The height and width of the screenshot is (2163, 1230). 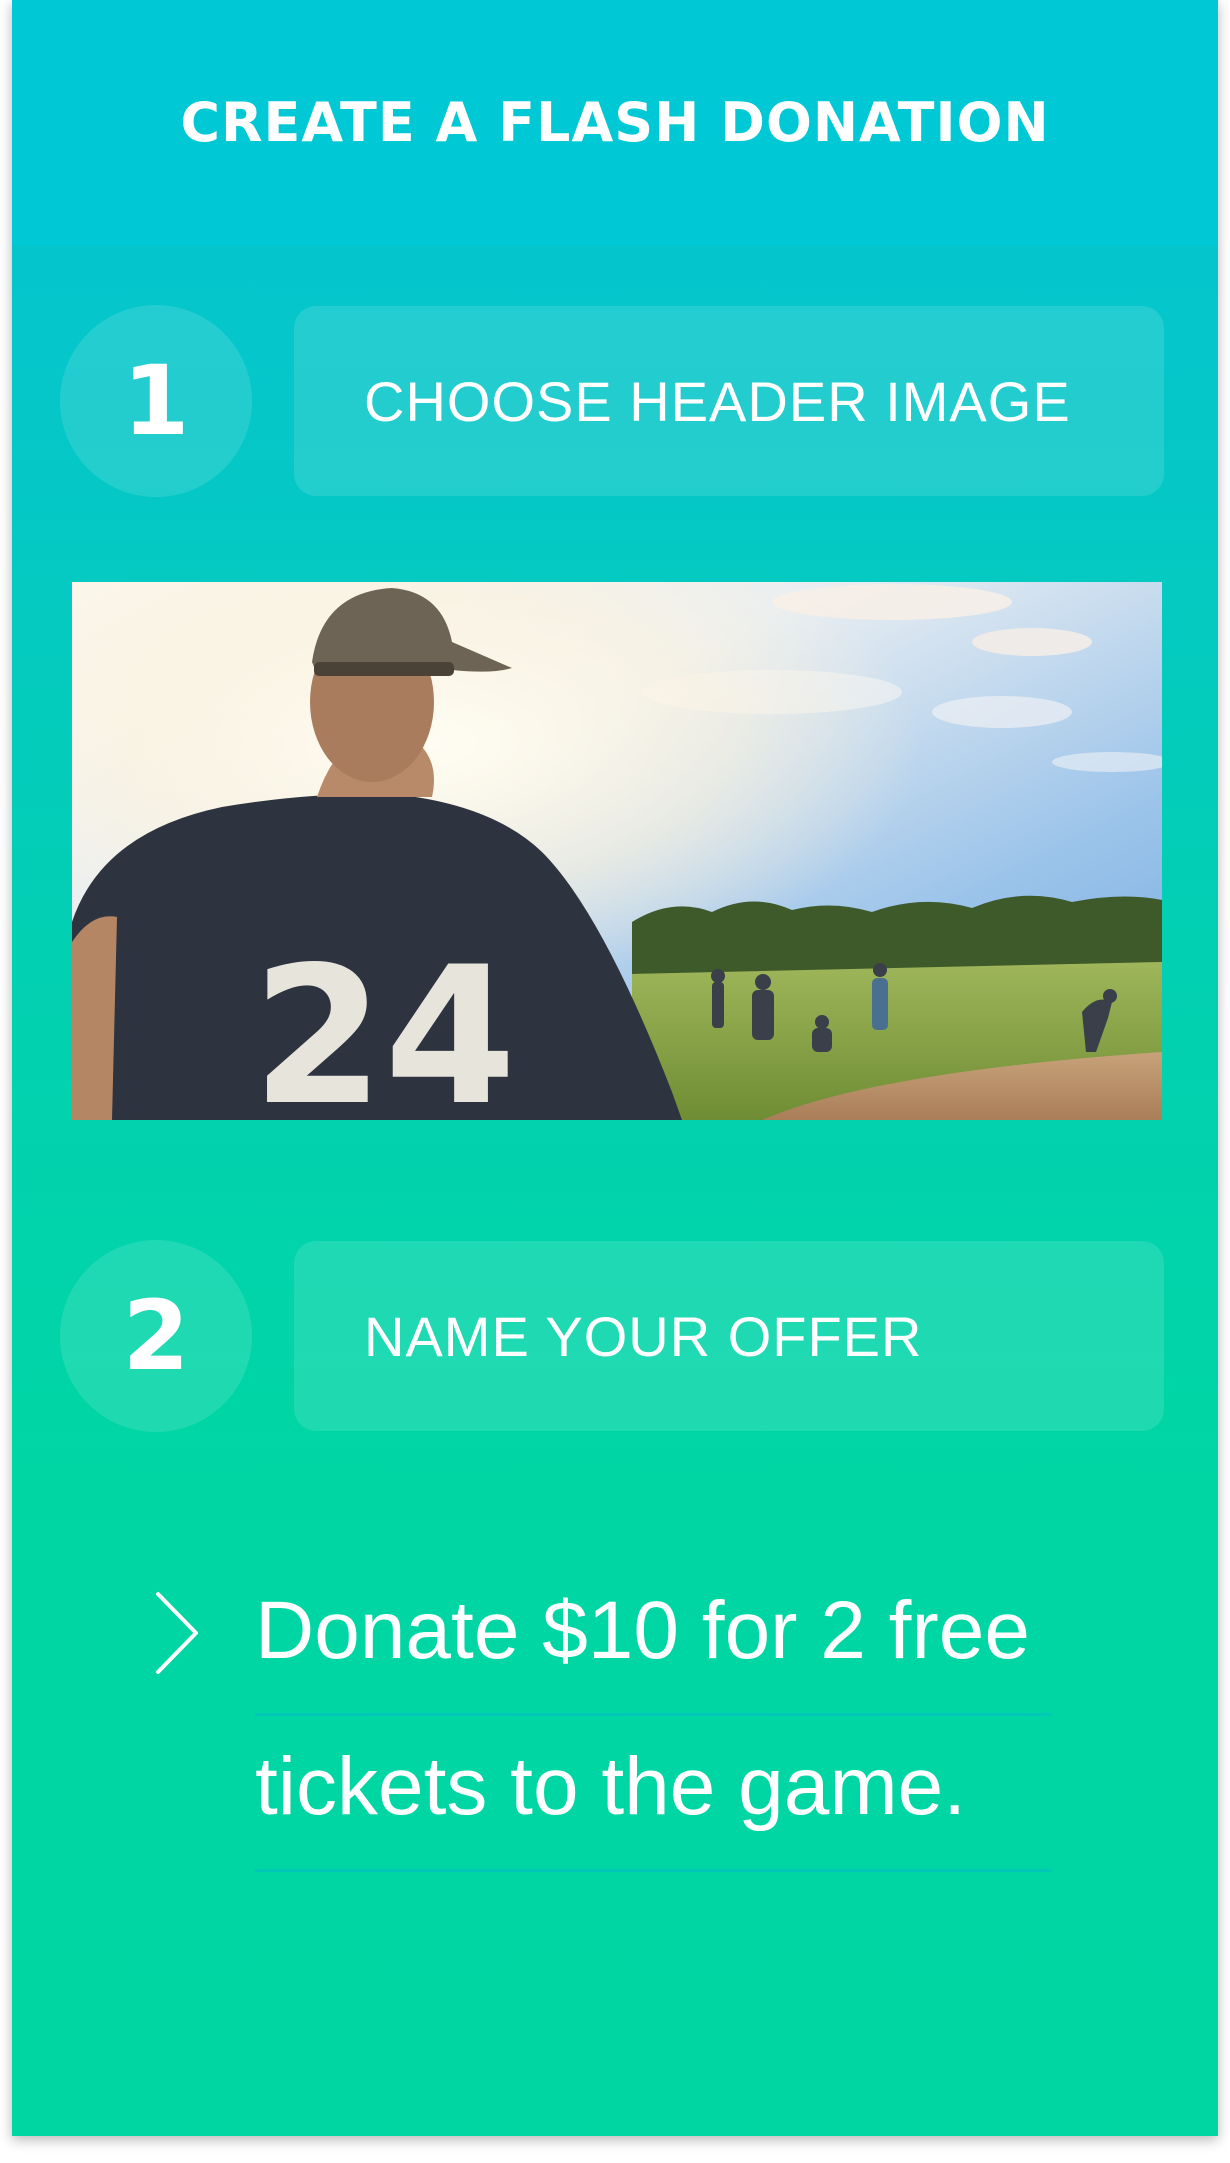 What do you see at coordinates (653, 1638) in the screenshot?
I see `offer-line-1: Donate $10 for 2 free` at bounding box center [653, 1638].